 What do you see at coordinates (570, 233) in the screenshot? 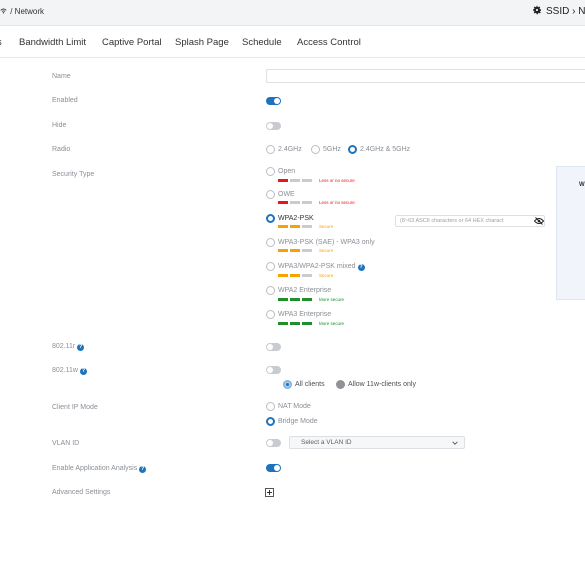
I see `security-info-panel: Wi` at bounding box center [570, 233].